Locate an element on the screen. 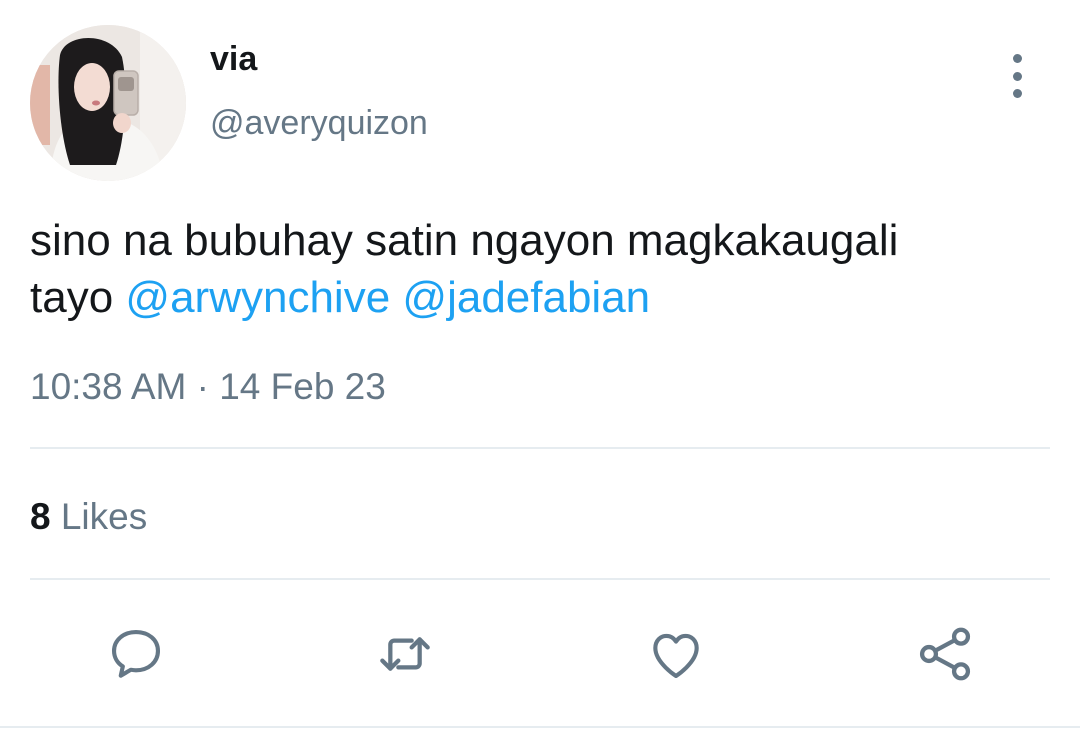 The width and height of the screenshot is (1080, 744). avatar-image is located at coordinates (108, 103).